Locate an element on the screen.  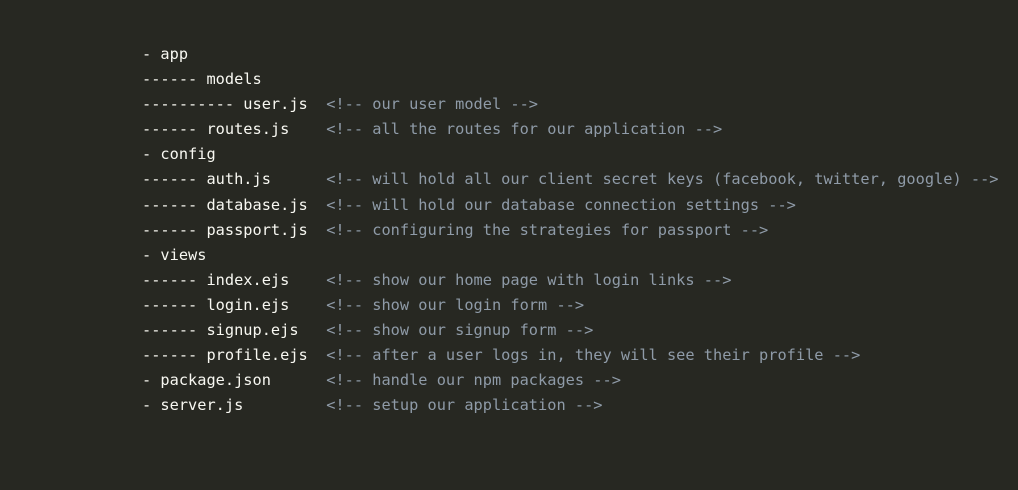
code-text: - server.js is located at coordinates (234, 405).